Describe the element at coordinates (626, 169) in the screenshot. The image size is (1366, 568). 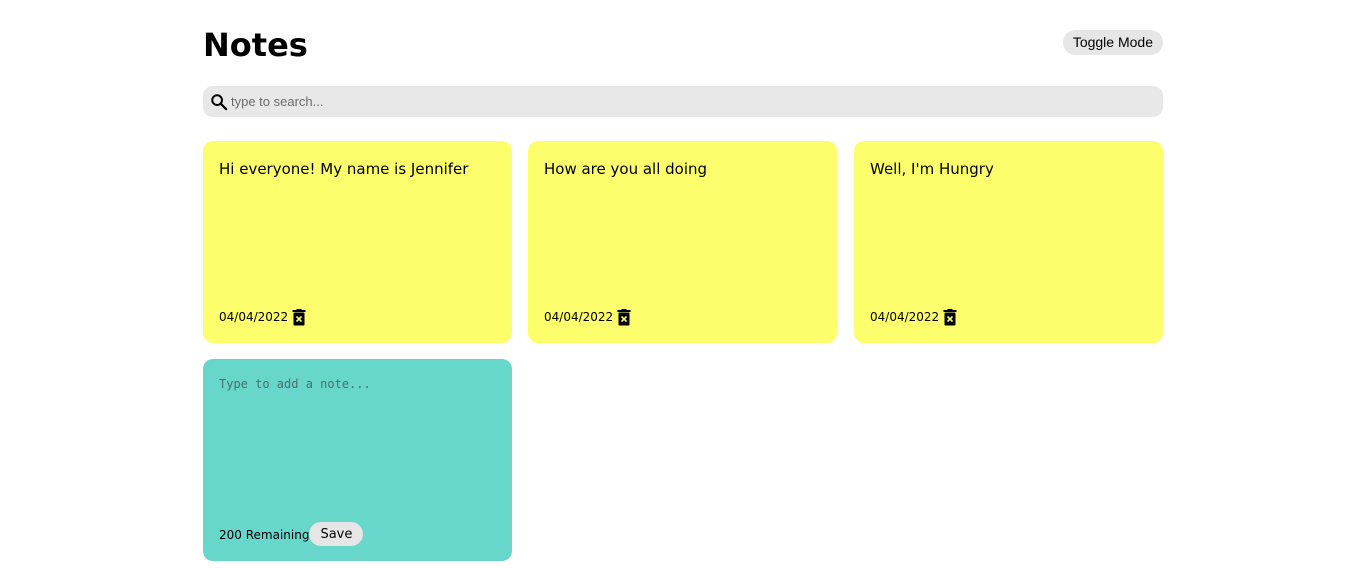
I see `note-text: How are you all doing` at that location.